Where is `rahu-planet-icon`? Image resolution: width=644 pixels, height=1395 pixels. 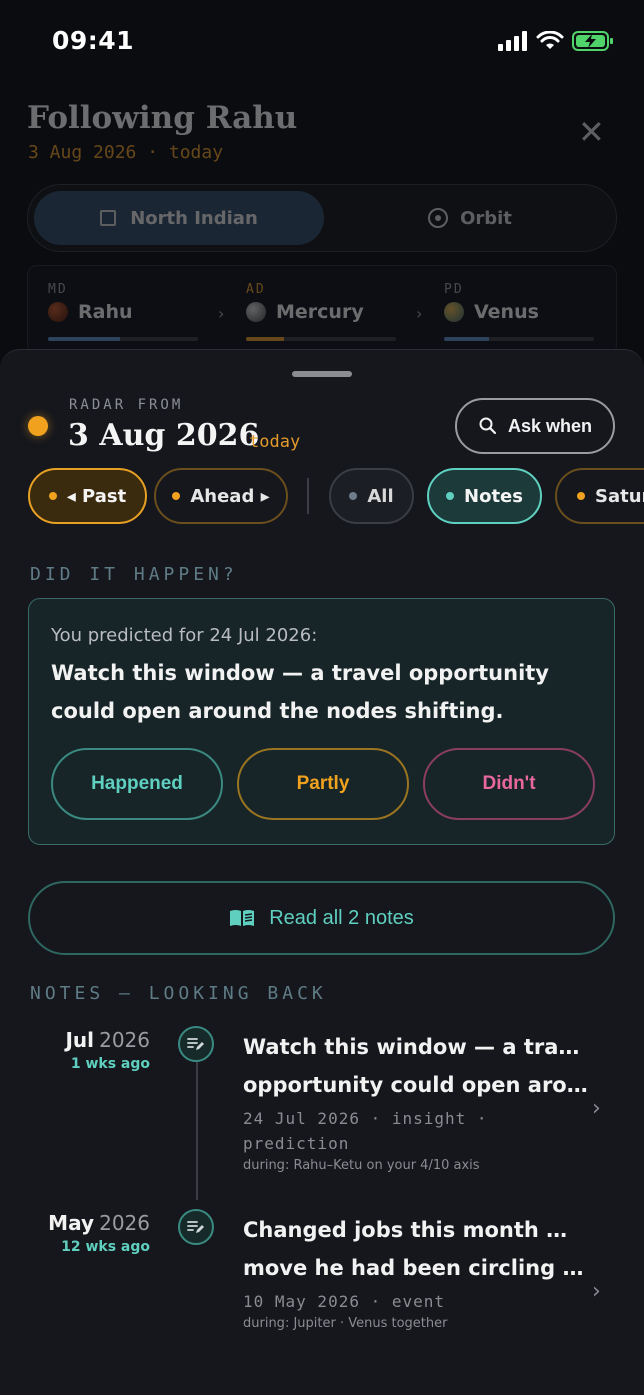 rahu-planet-icon is located at coordinates (58, 312).